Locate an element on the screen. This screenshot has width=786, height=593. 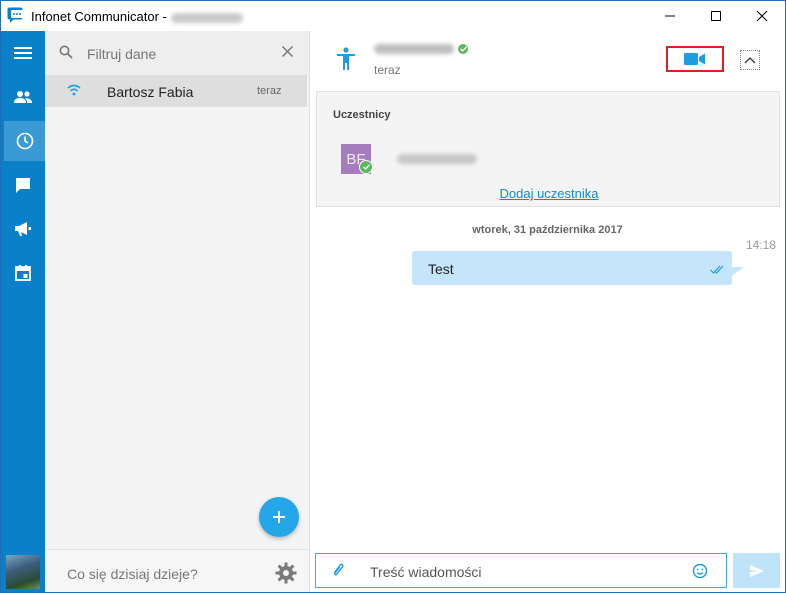
double-check-icon is located at coordinates (717, 269).